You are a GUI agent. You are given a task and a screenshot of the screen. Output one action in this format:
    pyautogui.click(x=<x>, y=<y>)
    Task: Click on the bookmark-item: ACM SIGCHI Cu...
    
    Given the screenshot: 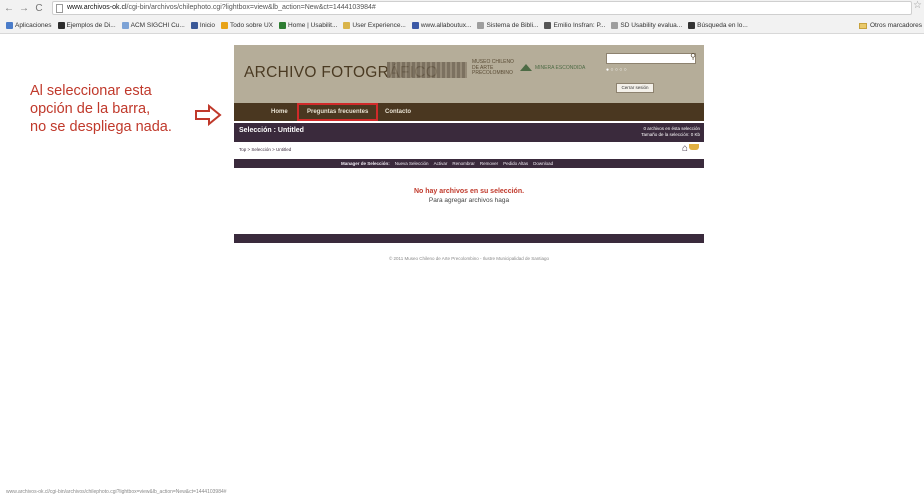 What is the action you would take?
    pyautogui.click(x=153, y=25)
    